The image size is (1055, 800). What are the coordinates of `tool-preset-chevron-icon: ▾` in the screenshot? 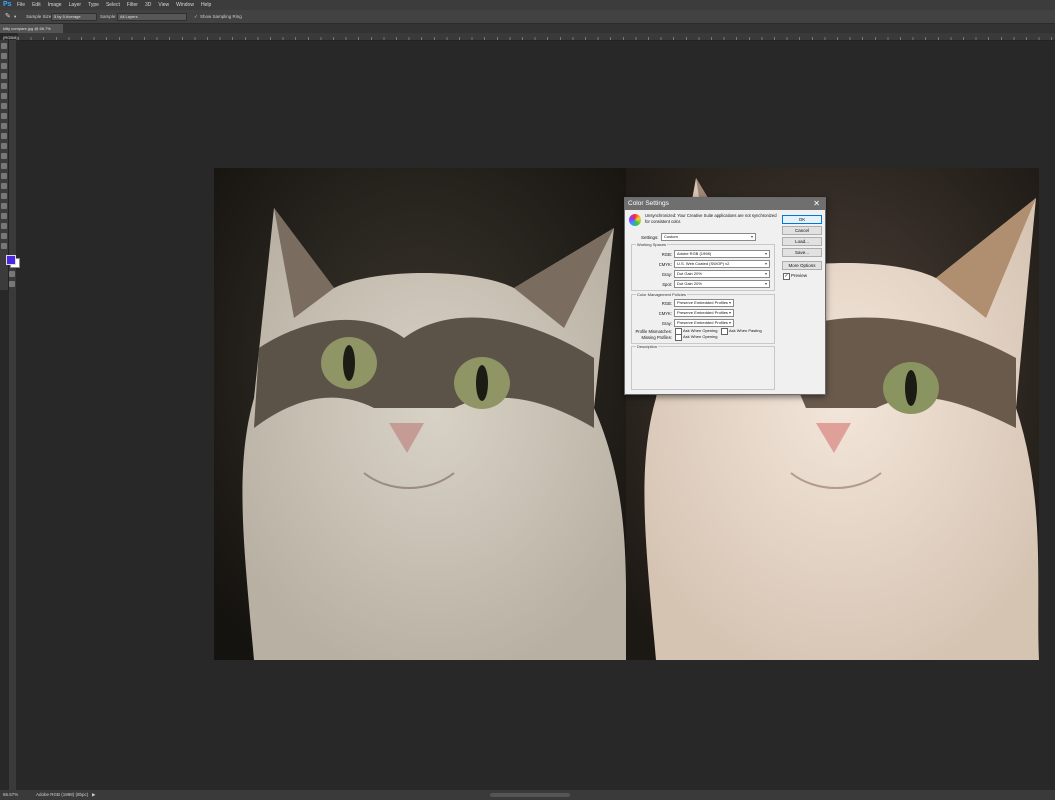 It's located at (15, 16).